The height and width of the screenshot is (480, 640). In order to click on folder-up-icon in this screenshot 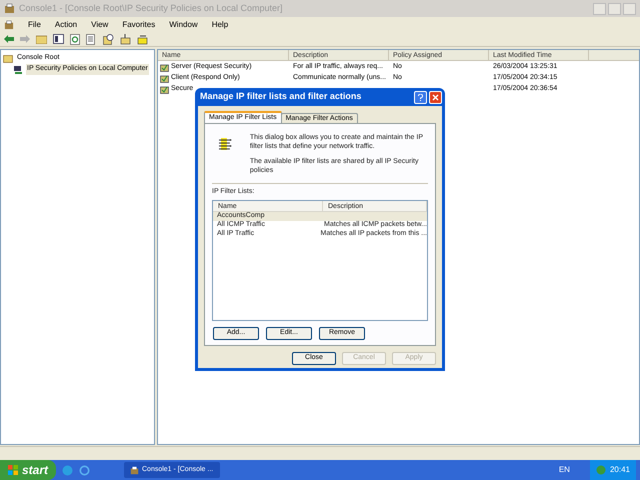, I will do `click(41, 39)`.